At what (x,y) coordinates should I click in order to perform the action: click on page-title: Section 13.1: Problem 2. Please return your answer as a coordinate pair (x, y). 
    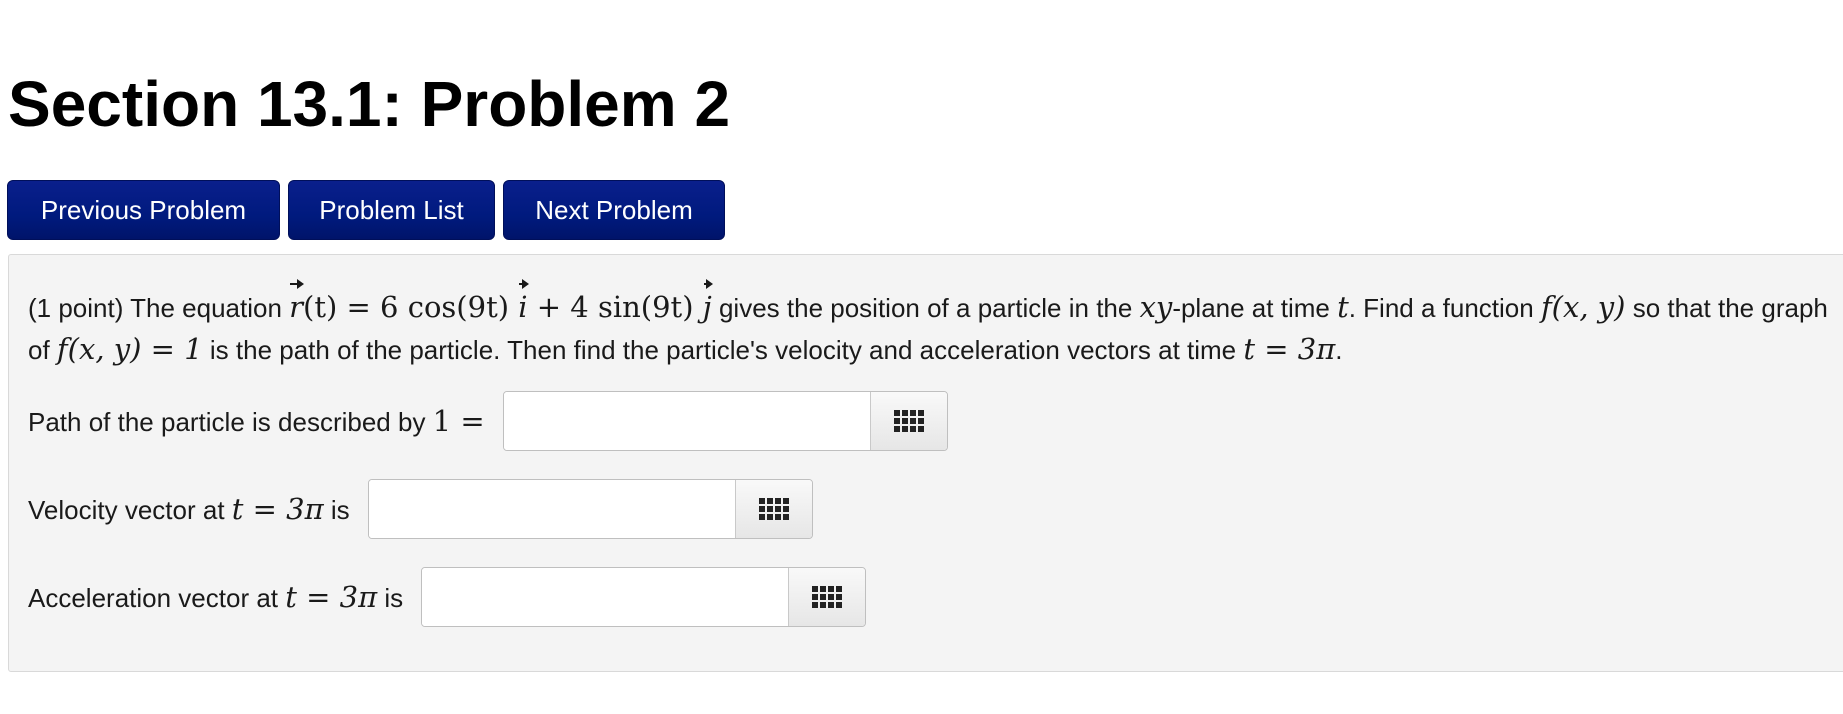
    Looking at the image, I should click on (369, 104).